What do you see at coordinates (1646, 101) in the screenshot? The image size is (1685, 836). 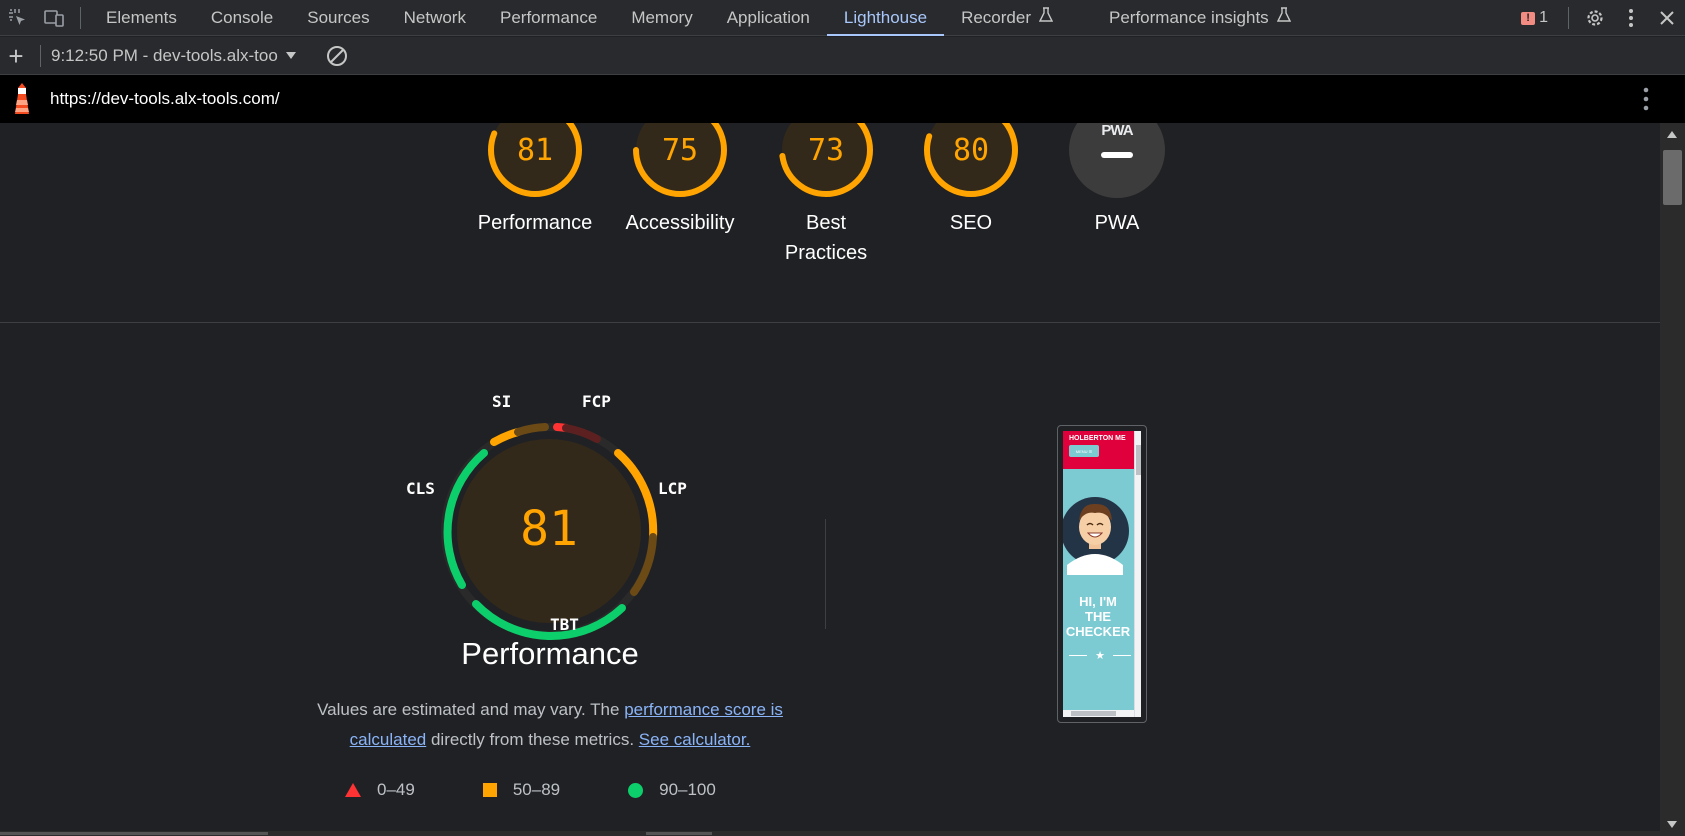 I see `report-menu-icon` at bounding box center [1646, 101].